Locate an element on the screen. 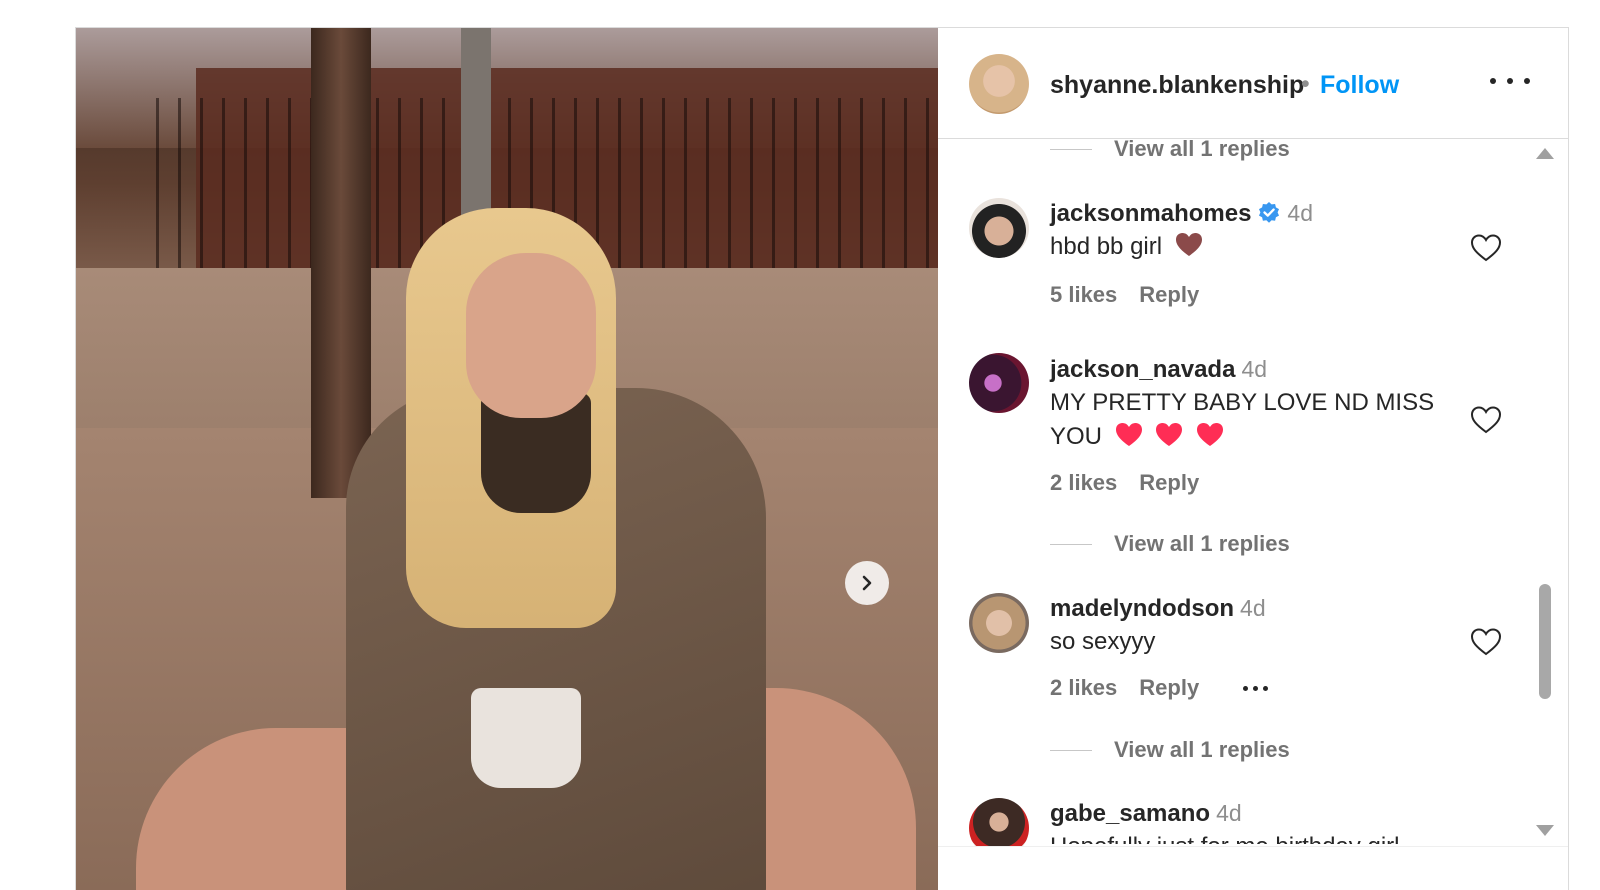 This screenshot has width=1600, height=890. comment-text: hbd bb girl is located at coordinates (1250, 247).